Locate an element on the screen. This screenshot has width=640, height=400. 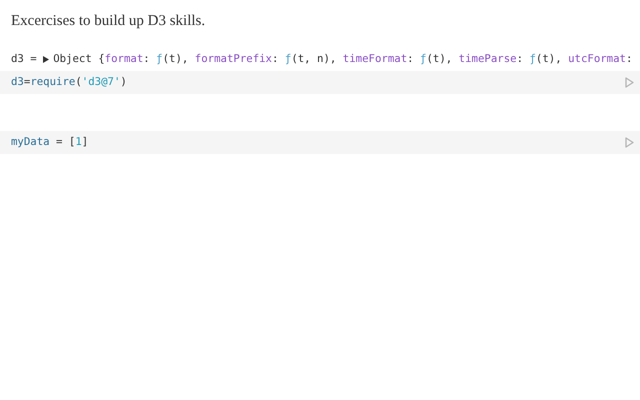
intro-text: Excercises to build up D3 skills. is located at coordinates (108, 21).